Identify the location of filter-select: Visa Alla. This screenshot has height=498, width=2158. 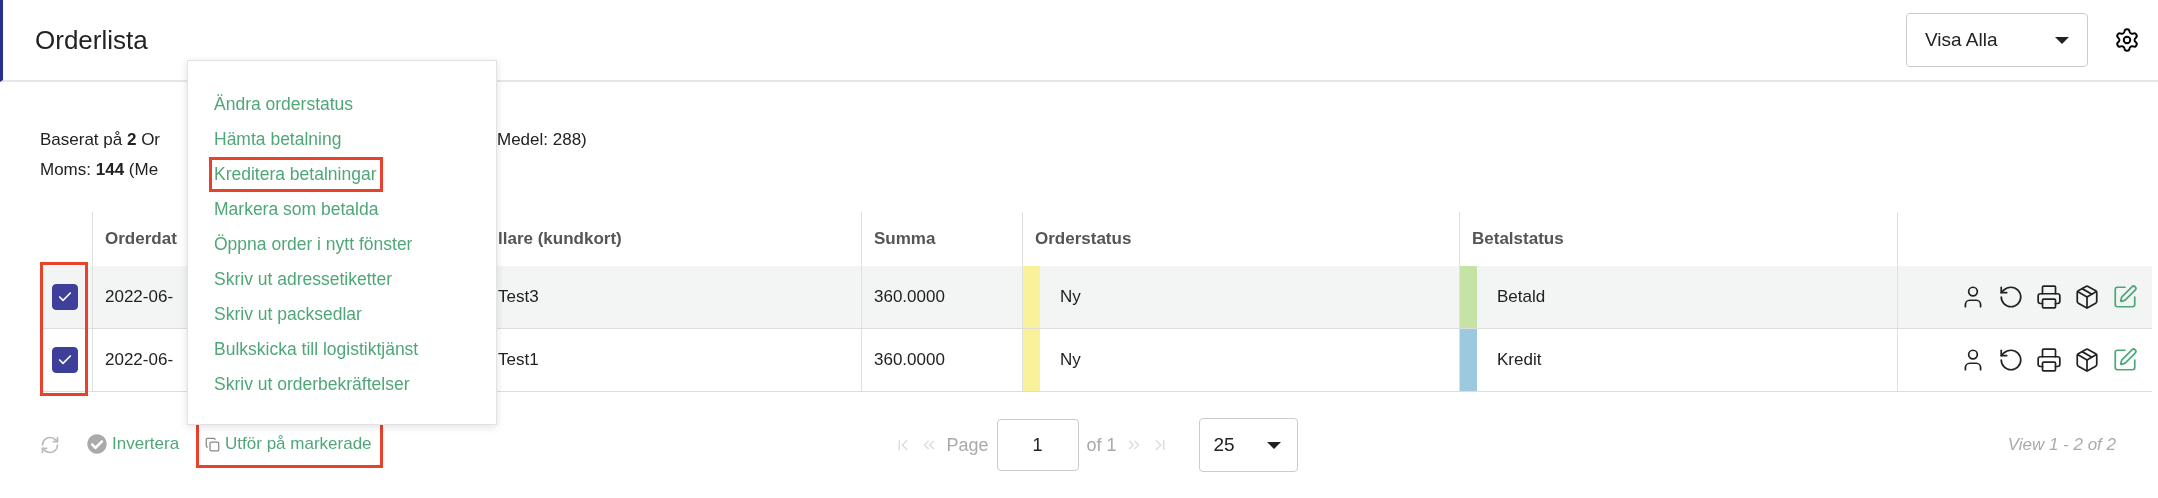
(1997, 40).